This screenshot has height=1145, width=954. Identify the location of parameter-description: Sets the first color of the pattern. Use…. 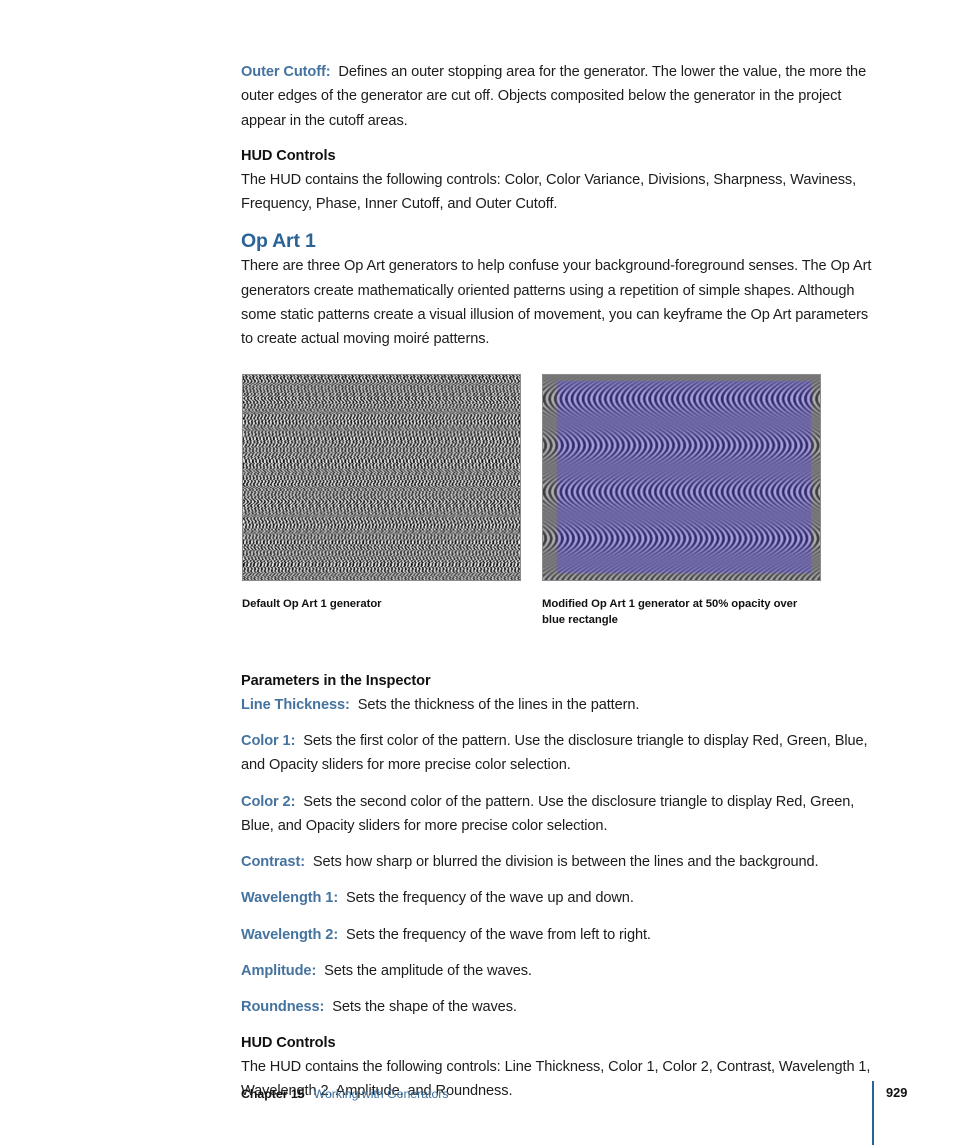
(554, 753).